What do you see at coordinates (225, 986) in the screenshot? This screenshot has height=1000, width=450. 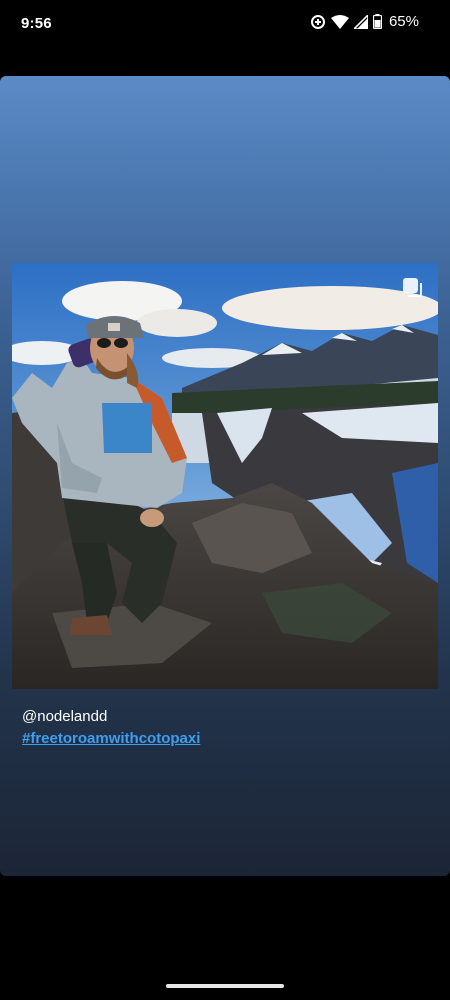 I see `home-indicator` at bounding box center [225, 986].